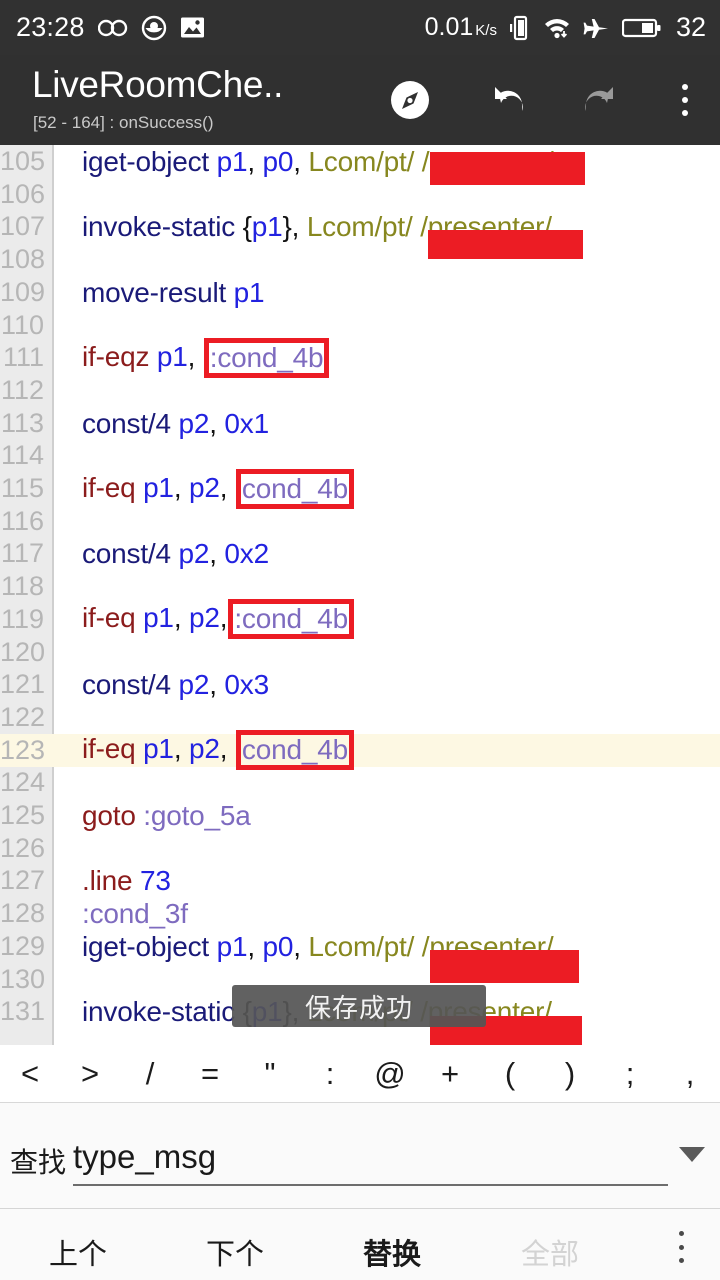  I want to click on chevron-down-icon, so click(692, 1154).